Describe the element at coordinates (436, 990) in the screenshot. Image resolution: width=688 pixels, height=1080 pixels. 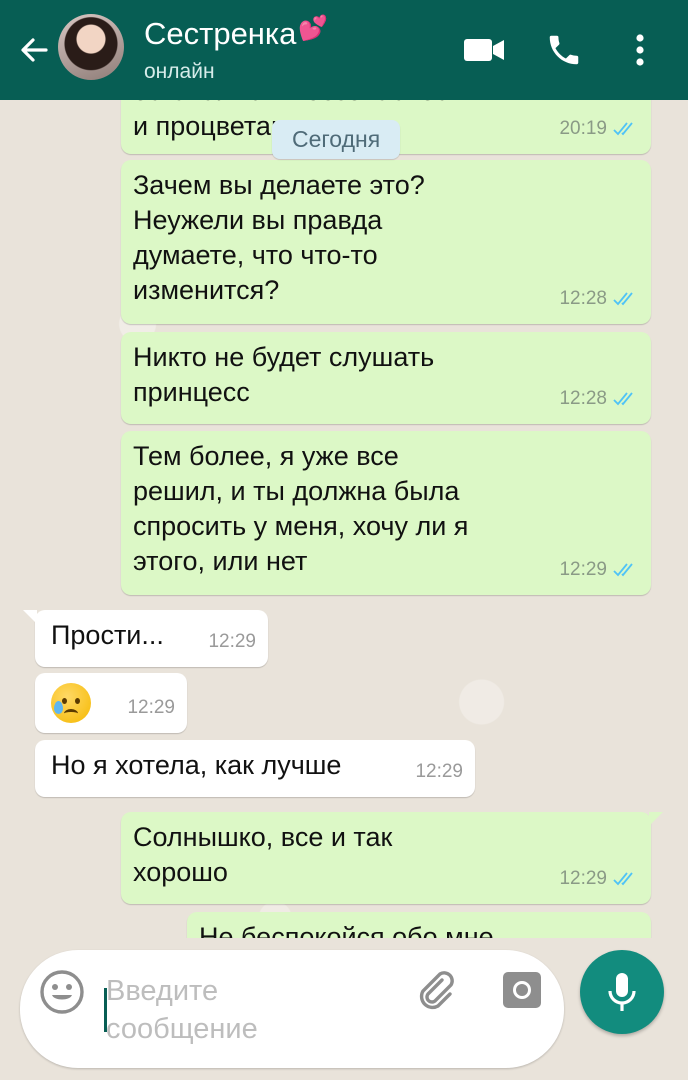
I see `attachment-icon` at that location.